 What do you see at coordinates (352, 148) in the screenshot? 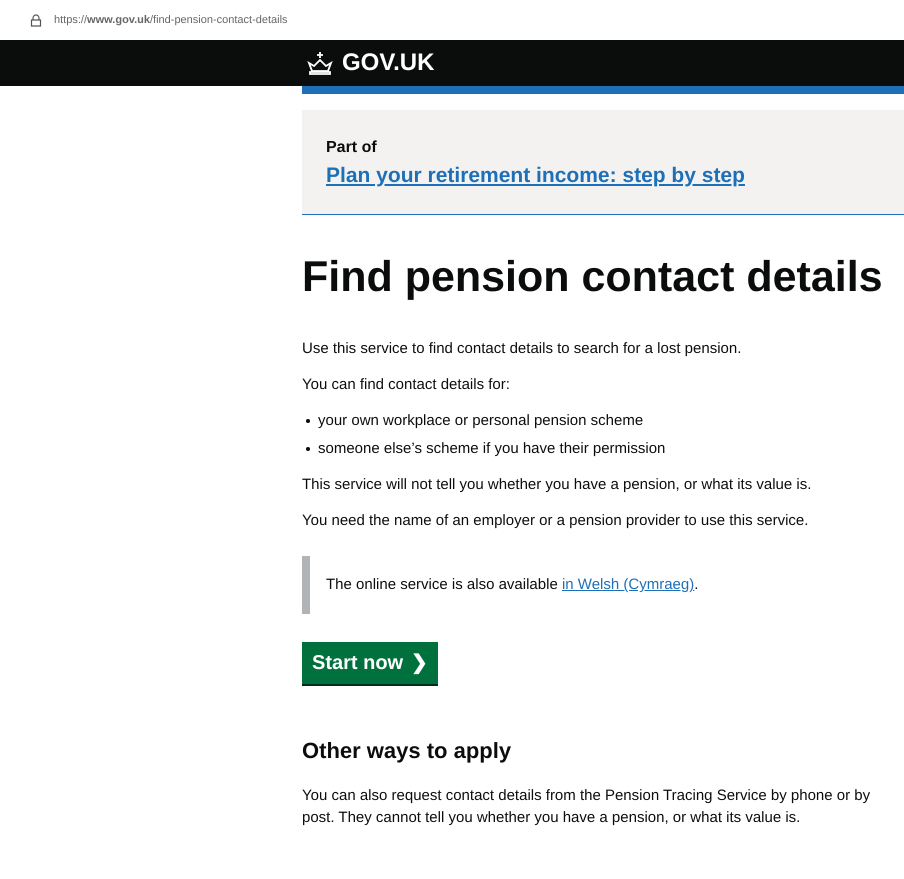
I see `part-of-label: Part of` at bounding box center [352, 148].